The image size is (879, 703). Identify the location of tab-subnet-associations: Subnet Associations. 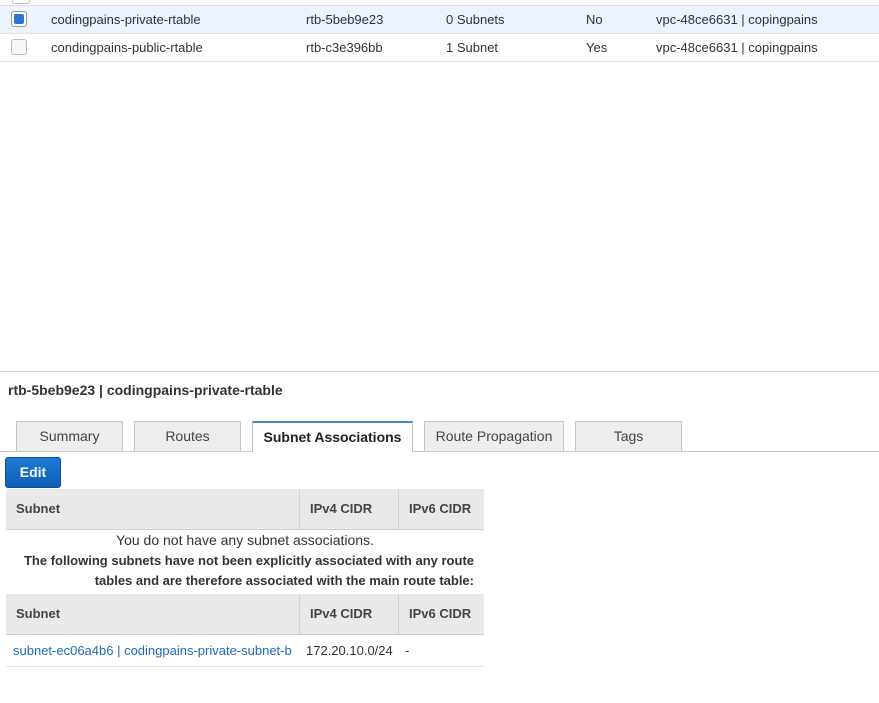
(332, 436).